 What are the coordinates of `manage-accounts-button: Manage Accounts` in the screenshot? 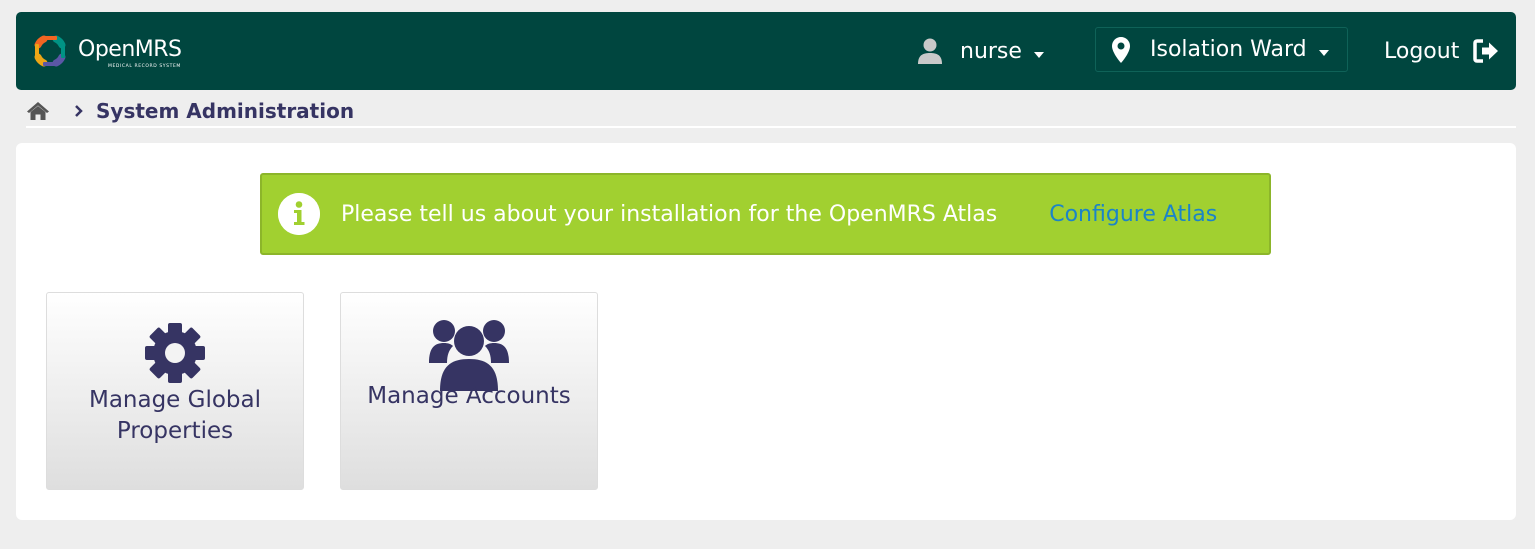 It's located at (469, 391).